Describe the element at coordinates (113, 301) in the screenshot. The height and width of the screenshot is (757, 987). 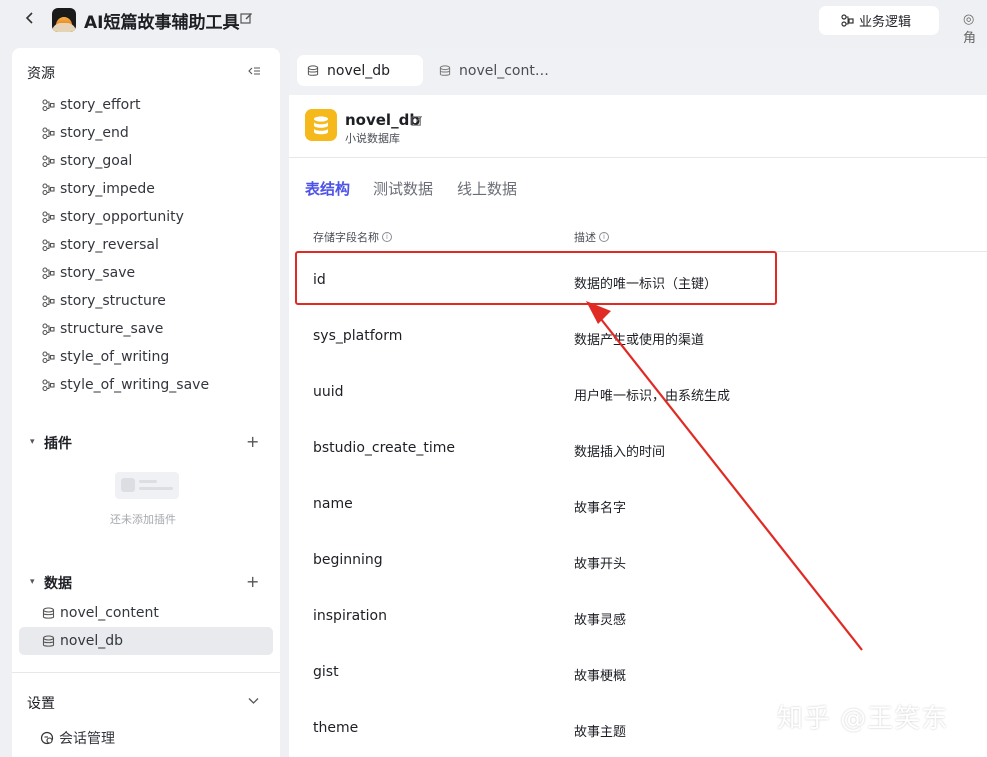
I see `resource-item-label: story_structure` at that location.